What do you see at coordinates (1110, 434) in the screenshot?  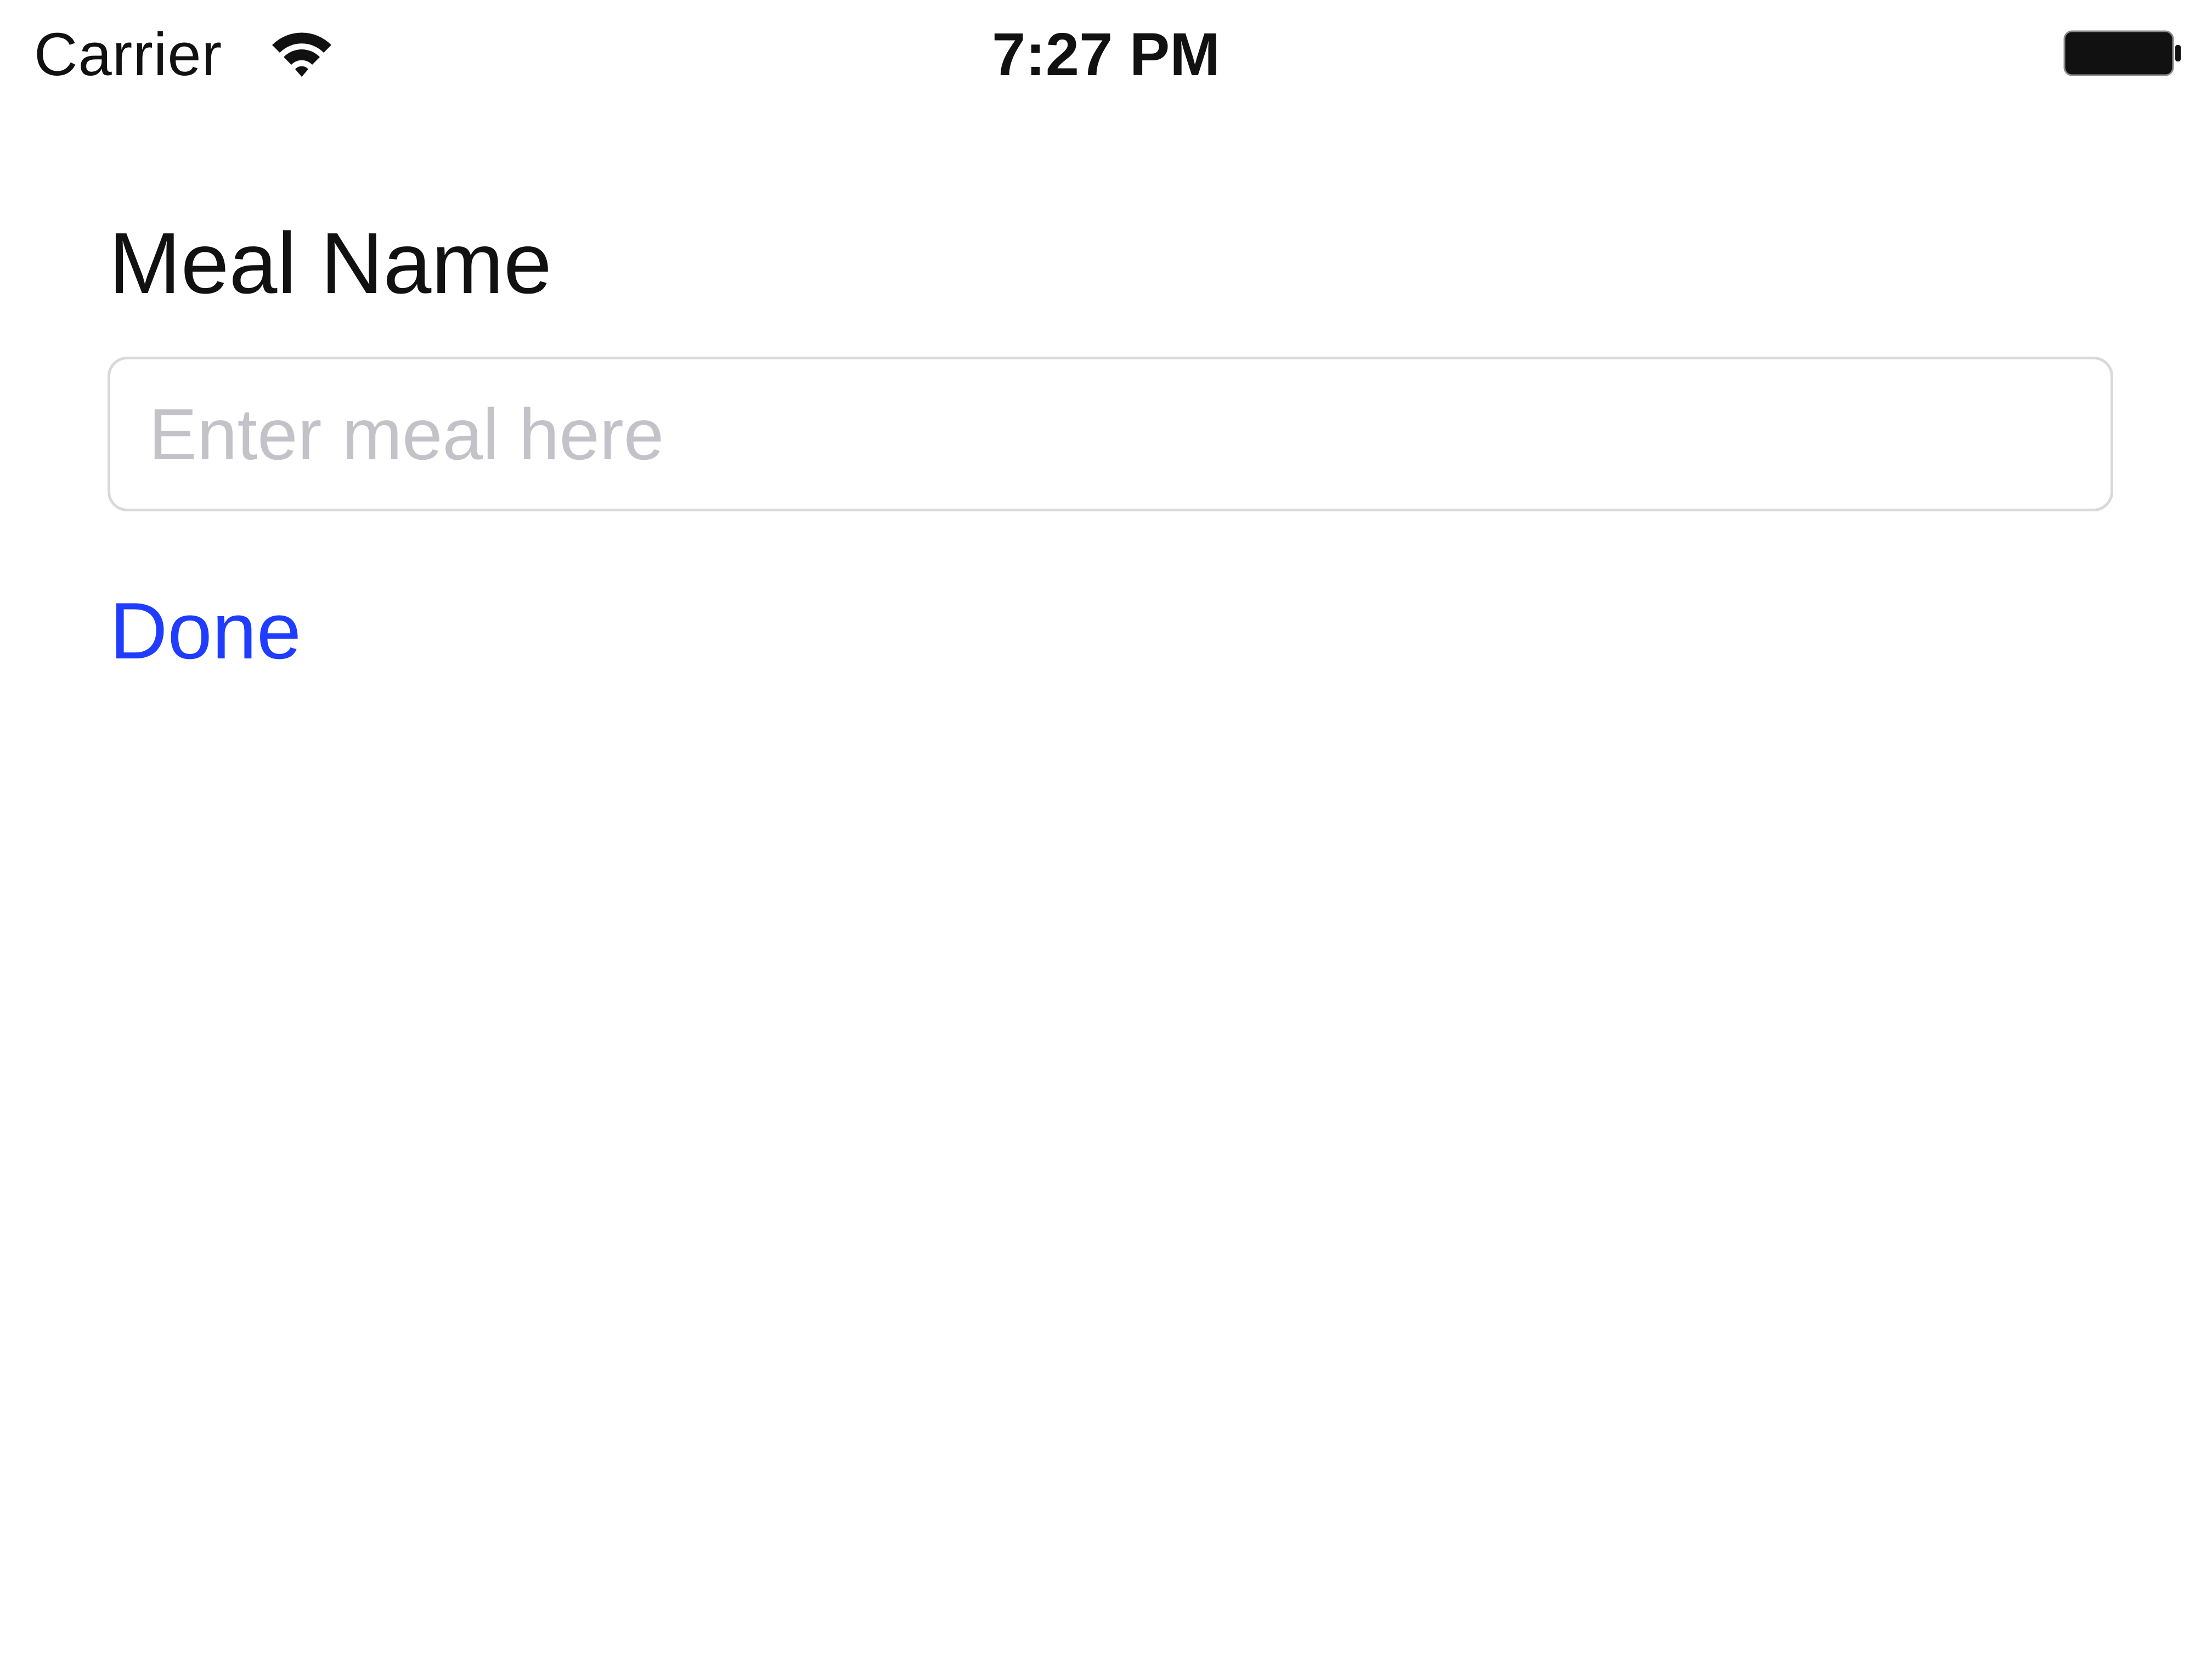 I see `meal-name-input` at bounding box center [1110, 434].